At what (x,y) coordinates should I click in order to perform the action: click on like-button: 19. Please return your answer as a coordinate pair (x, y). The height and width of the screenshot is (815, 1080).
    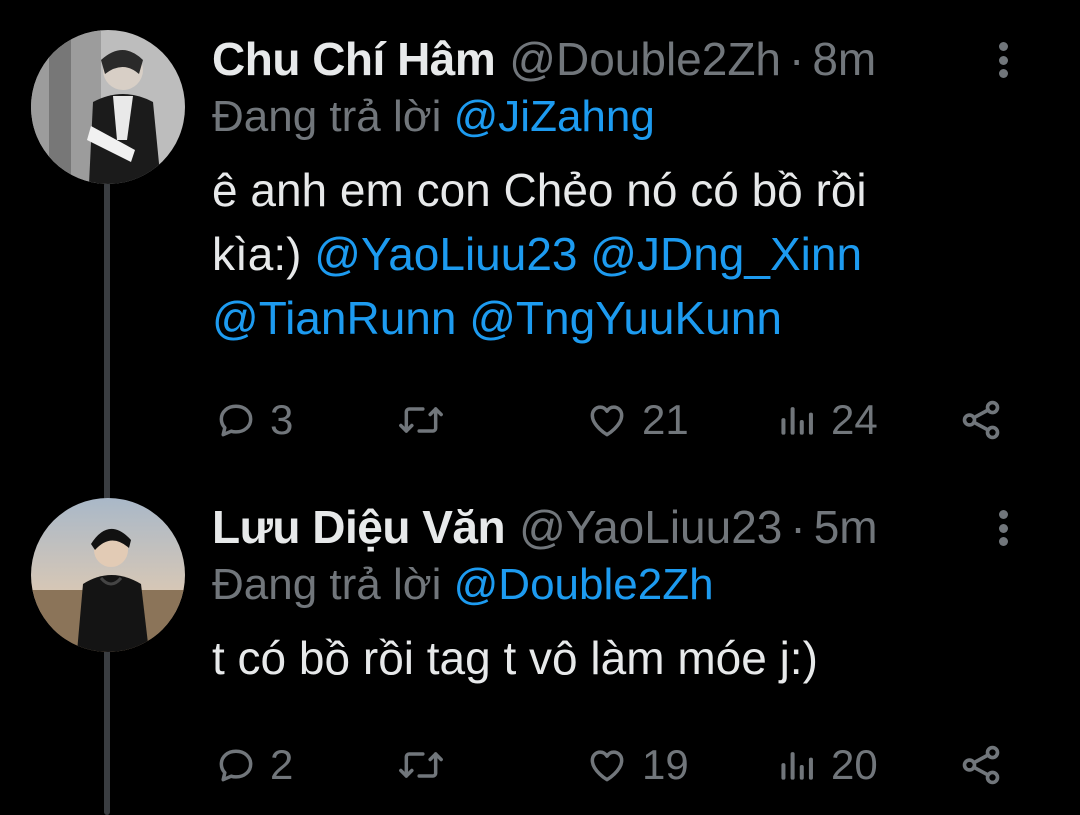
    Looking at the image, I should click on (636, 765).